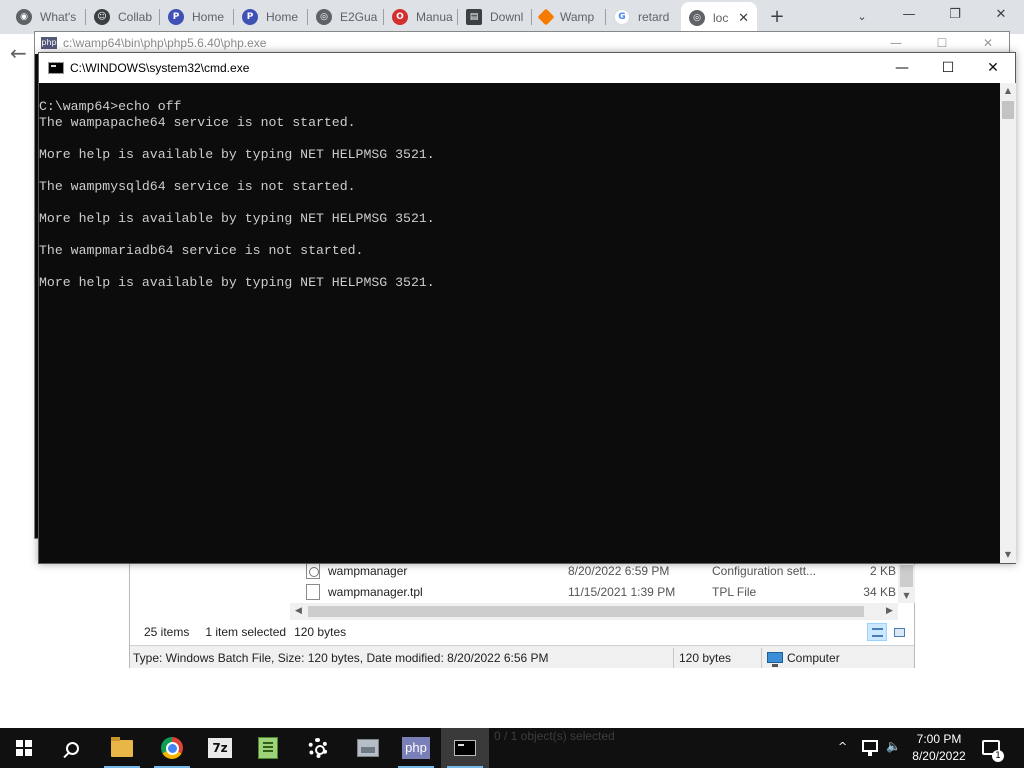  I want to click on scroll-right-icon: ▶, so click(889, 611).